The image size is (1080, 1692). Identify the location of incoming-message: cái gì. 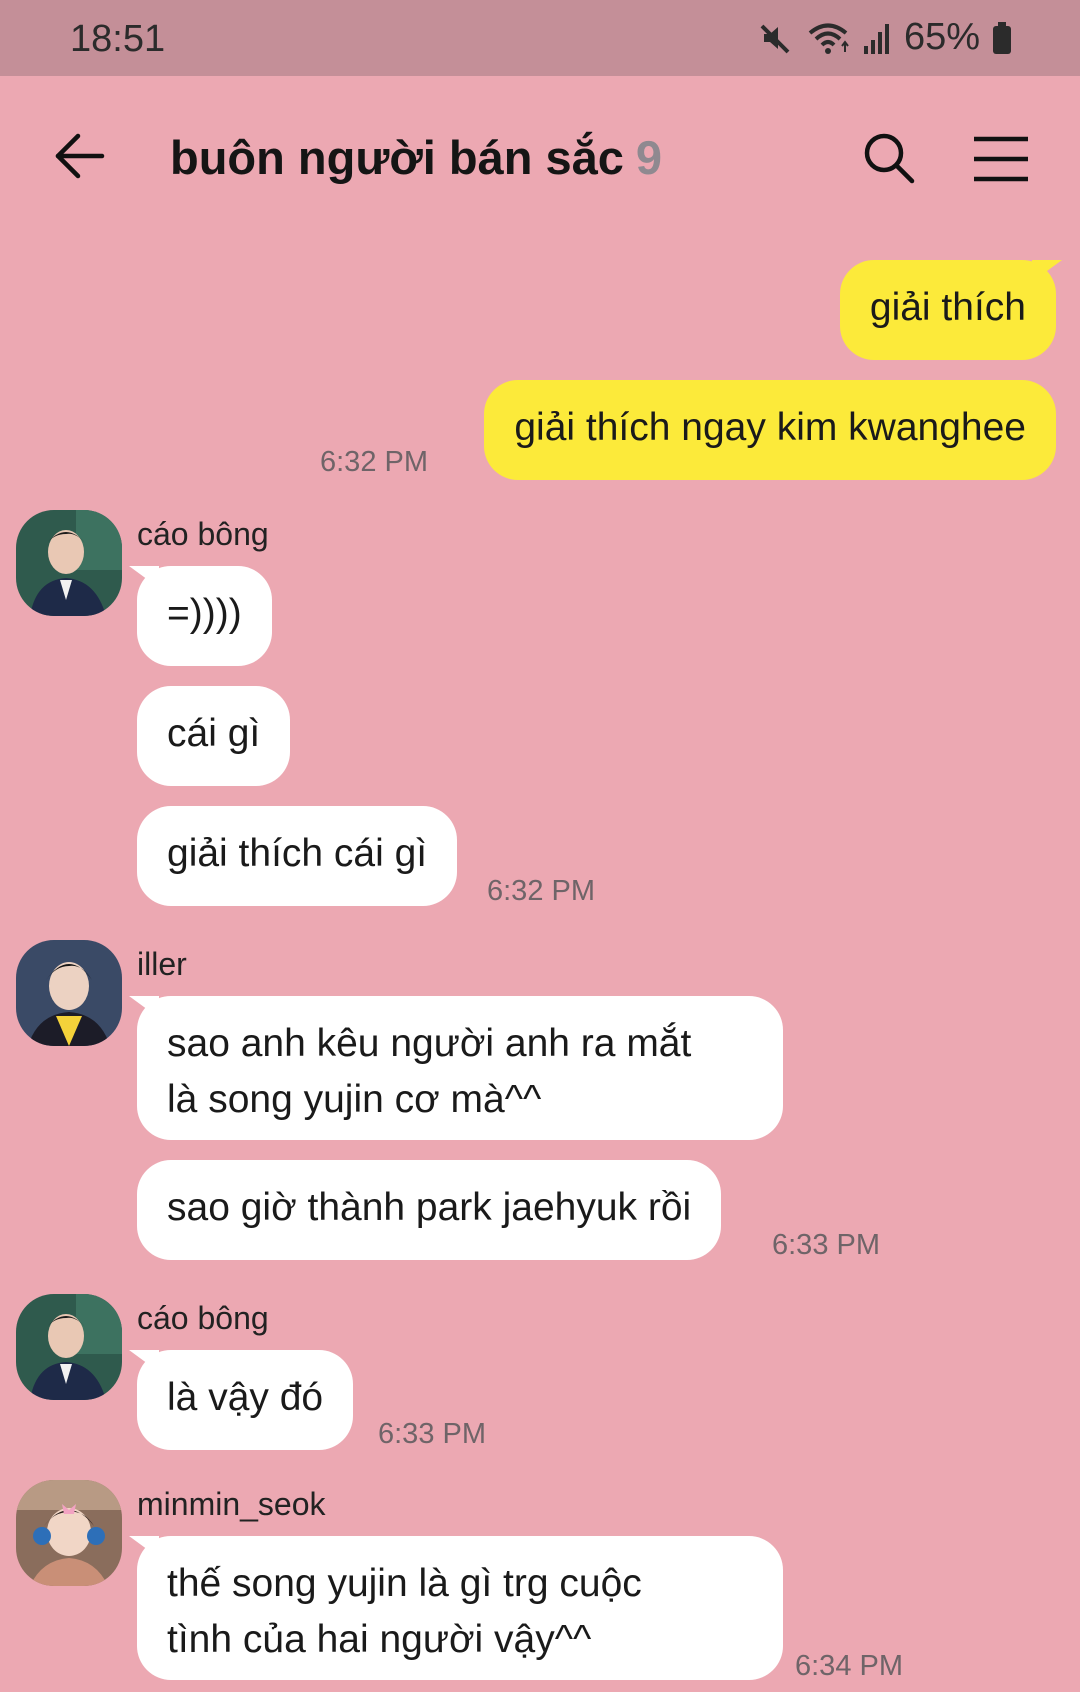
(214, 736).